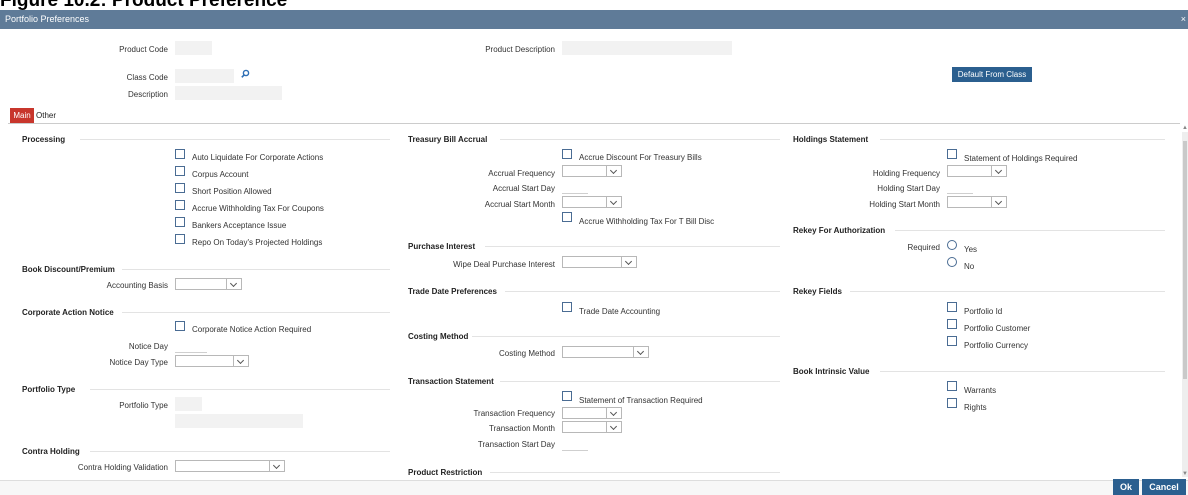 Image resolution: width=1188 pixels, height=495 pixels. I want to click on costing-method-select, so click(605, 352).